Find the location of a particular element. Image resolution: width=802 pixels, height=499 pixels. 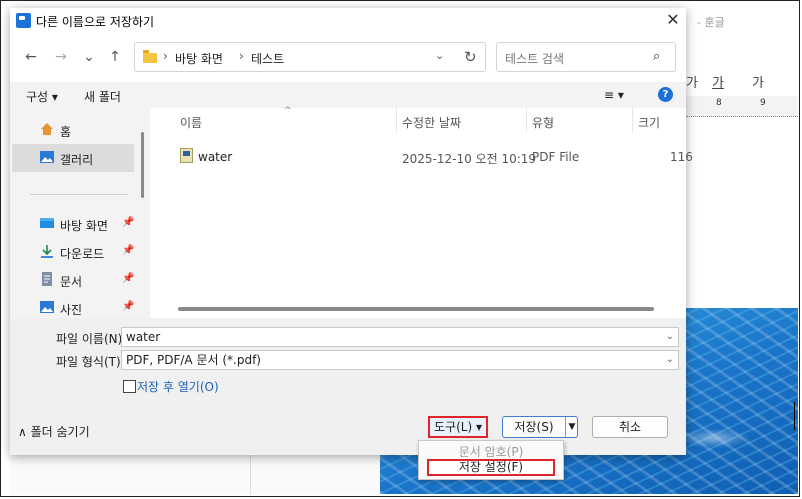

view-options-button: ≡ ▾ is located at coordinates (614, 95).